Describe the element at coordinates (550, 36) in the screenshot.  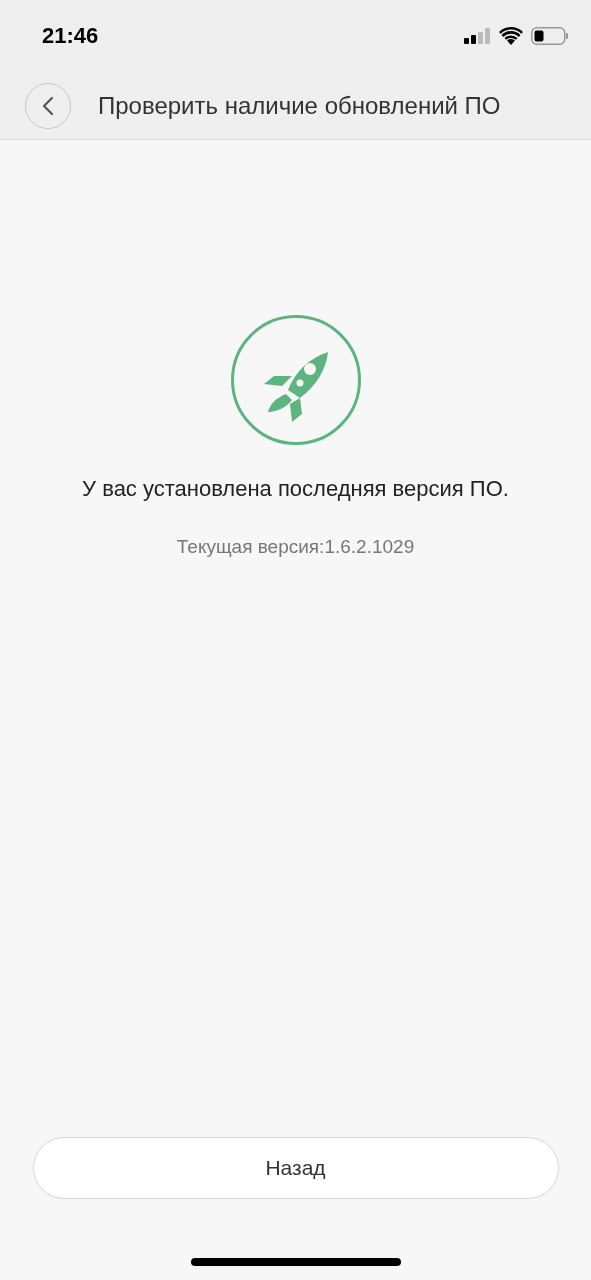
I see `battery-icon` at that location.